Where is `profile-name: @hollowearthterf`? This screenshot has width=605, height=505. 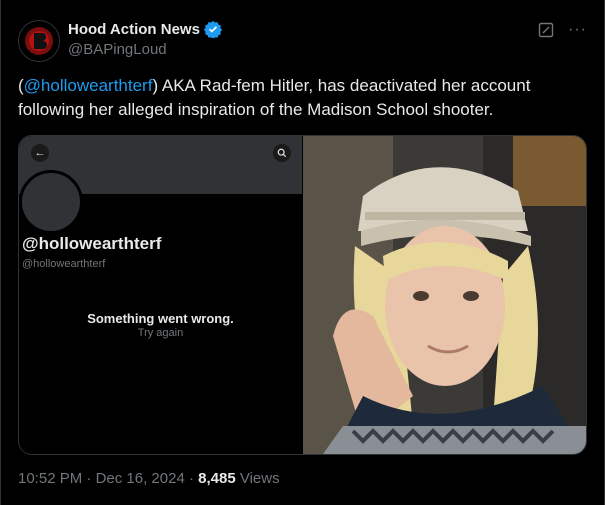
profile-name: @hollowearthterf is located at coordinates (92, 243).